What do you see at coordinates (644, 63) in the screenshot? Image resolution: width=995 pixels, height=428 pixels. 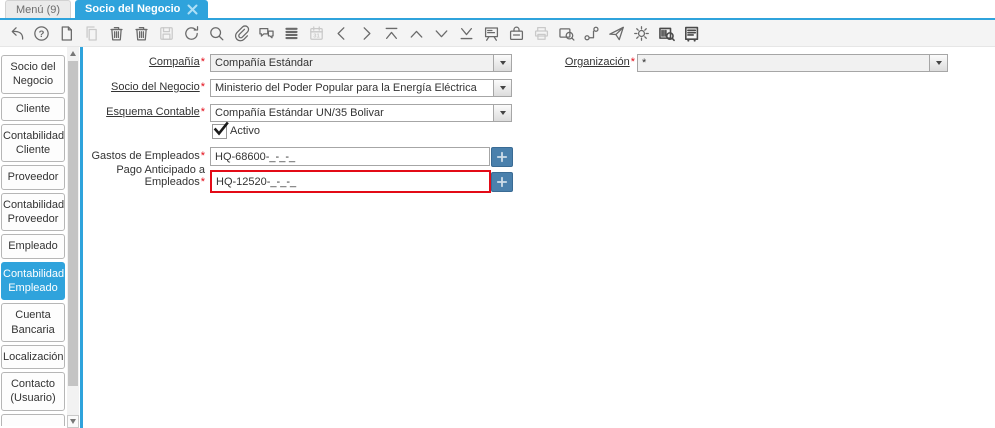 I see `organizacion-value: *` at bounding box center [644, 63].